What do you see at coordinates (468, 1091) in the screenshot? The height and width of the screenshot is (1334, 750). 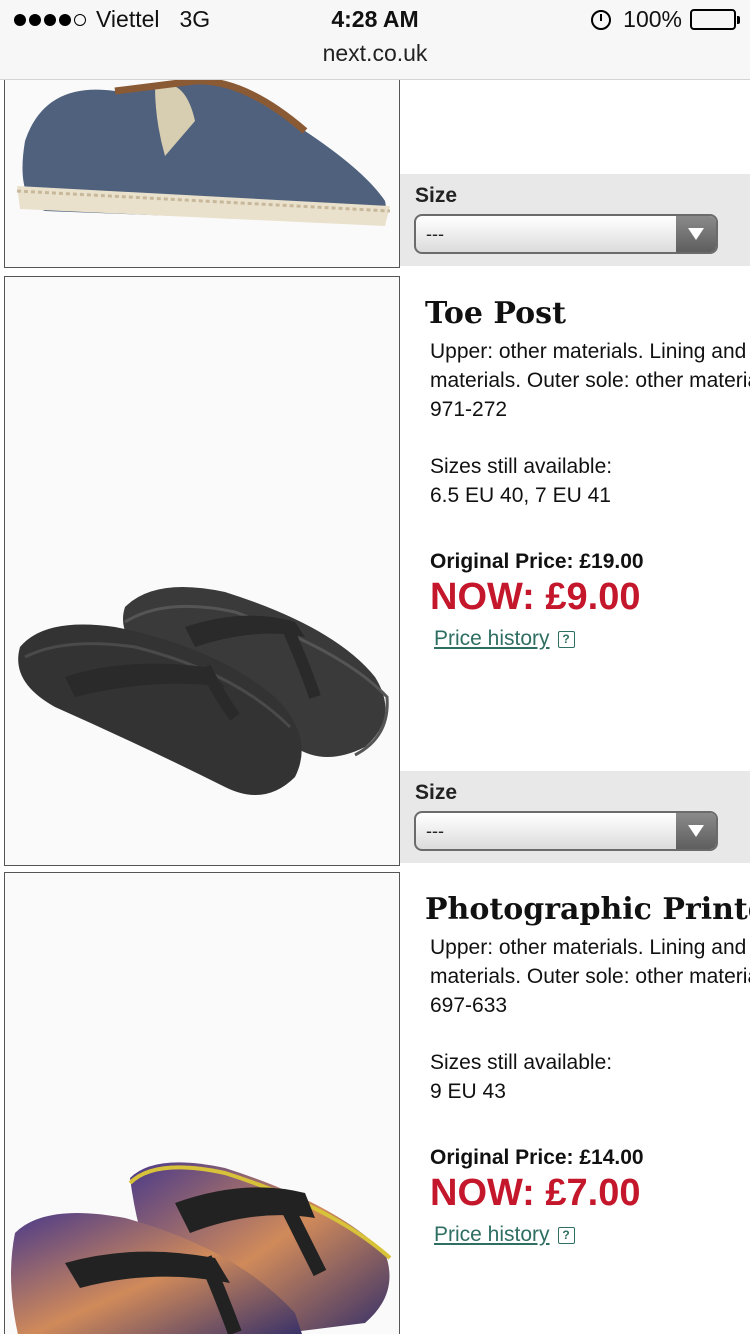 I see `sizes-available-value: 9 EU 43` at bounding box center [468, 1091].